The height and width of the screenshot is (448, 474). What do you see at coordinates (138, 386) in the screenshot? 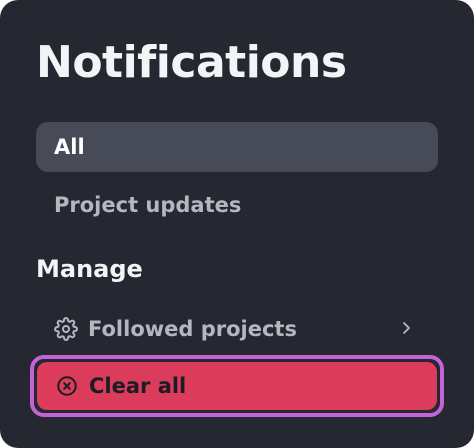
I see `clear-all-label: Clear all` at bounding box center [138, 386].